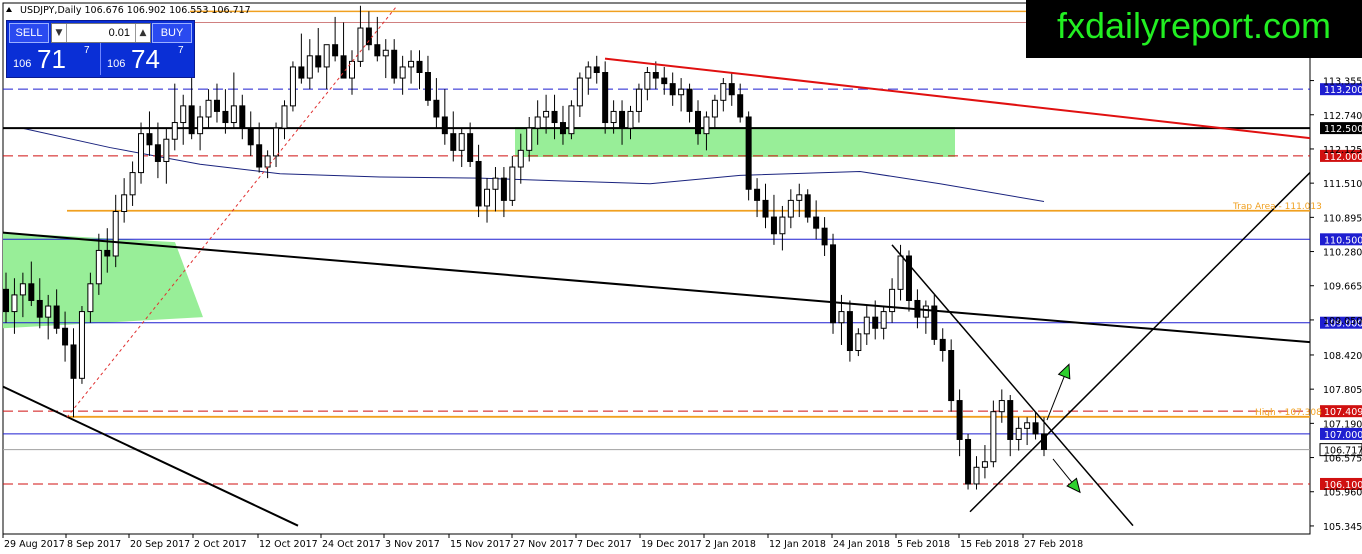  I want to click on level-tag-text: 110.500, so click(1343, 240).